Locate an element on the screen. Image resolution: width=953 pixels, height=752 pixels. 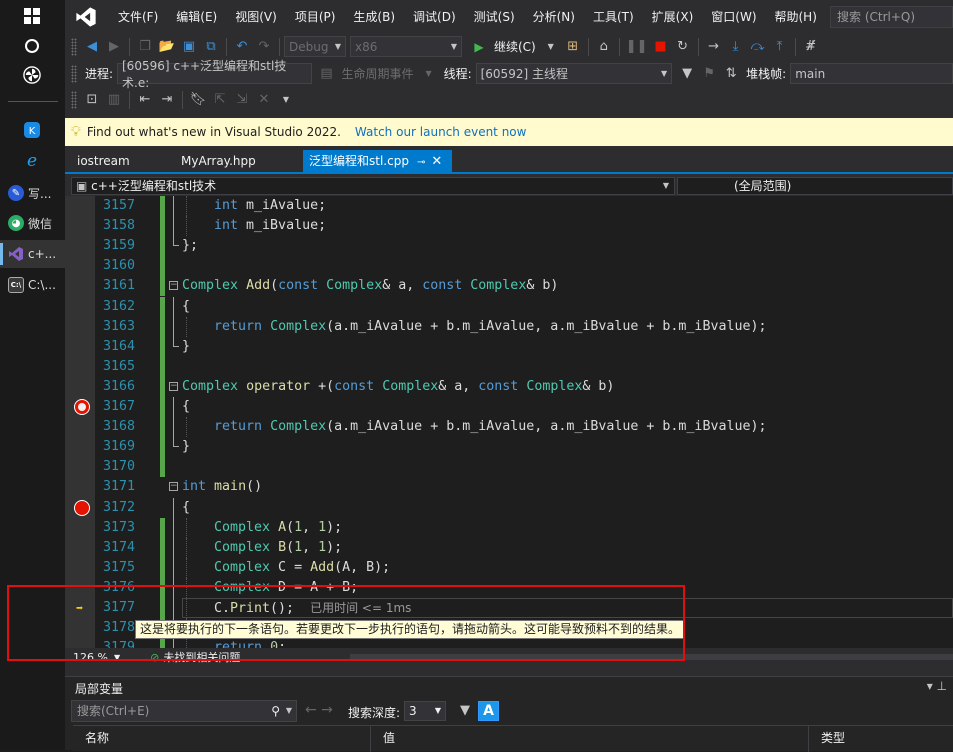
search-icon: ⚲ is located at coordinates (275, 711).